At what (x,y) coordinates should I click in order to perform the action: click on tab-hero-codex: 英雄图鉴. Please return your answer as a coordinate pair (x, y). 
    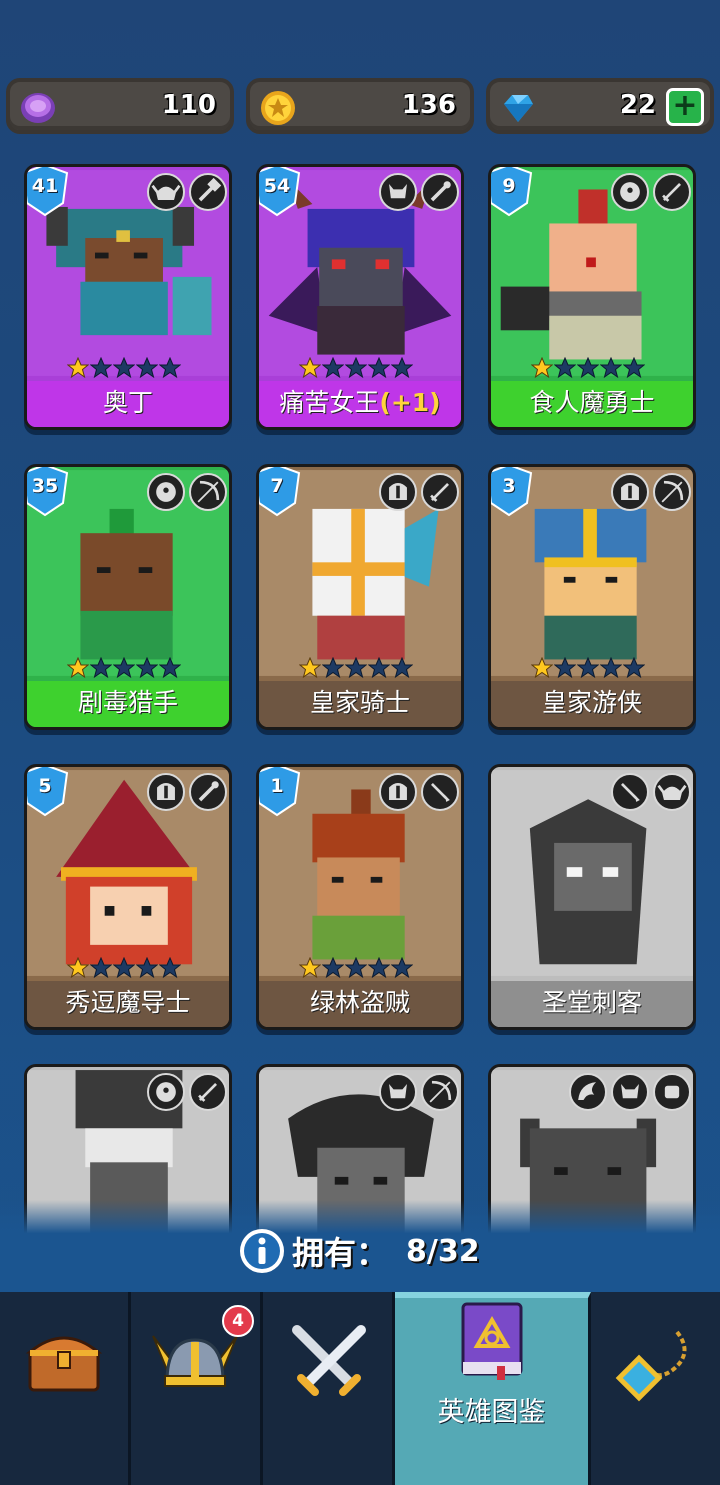
    Looking at the image, I should click on (493, 1388).